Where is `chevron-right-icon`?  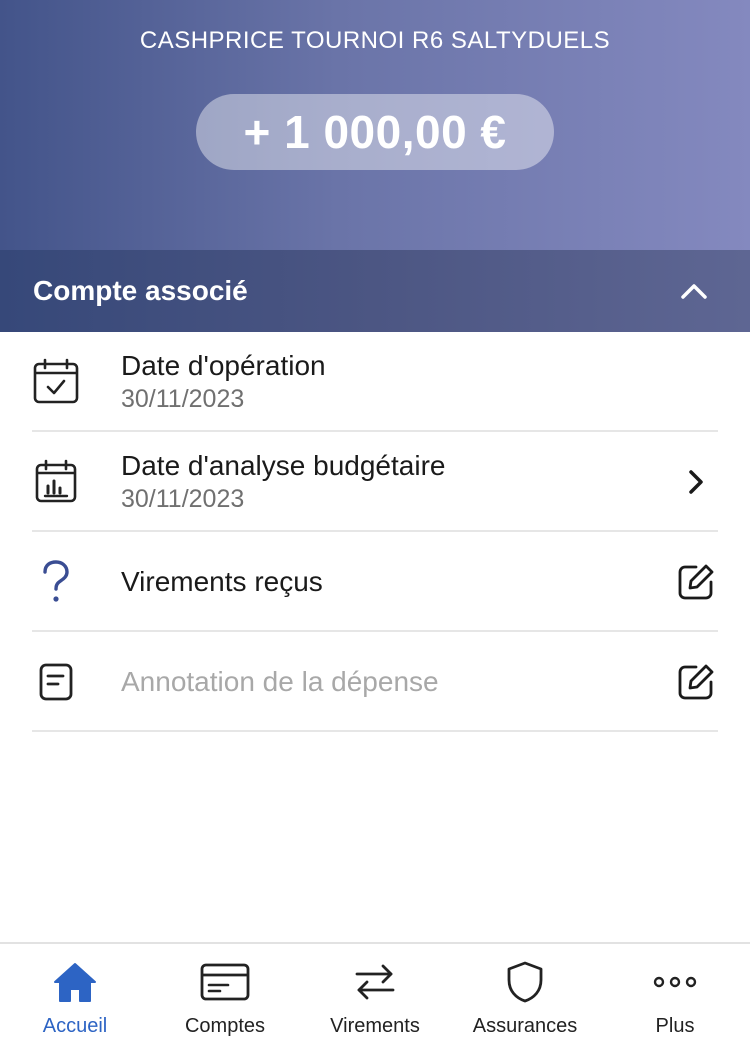 chevron-right-icon is located at coordinates (696, 482).